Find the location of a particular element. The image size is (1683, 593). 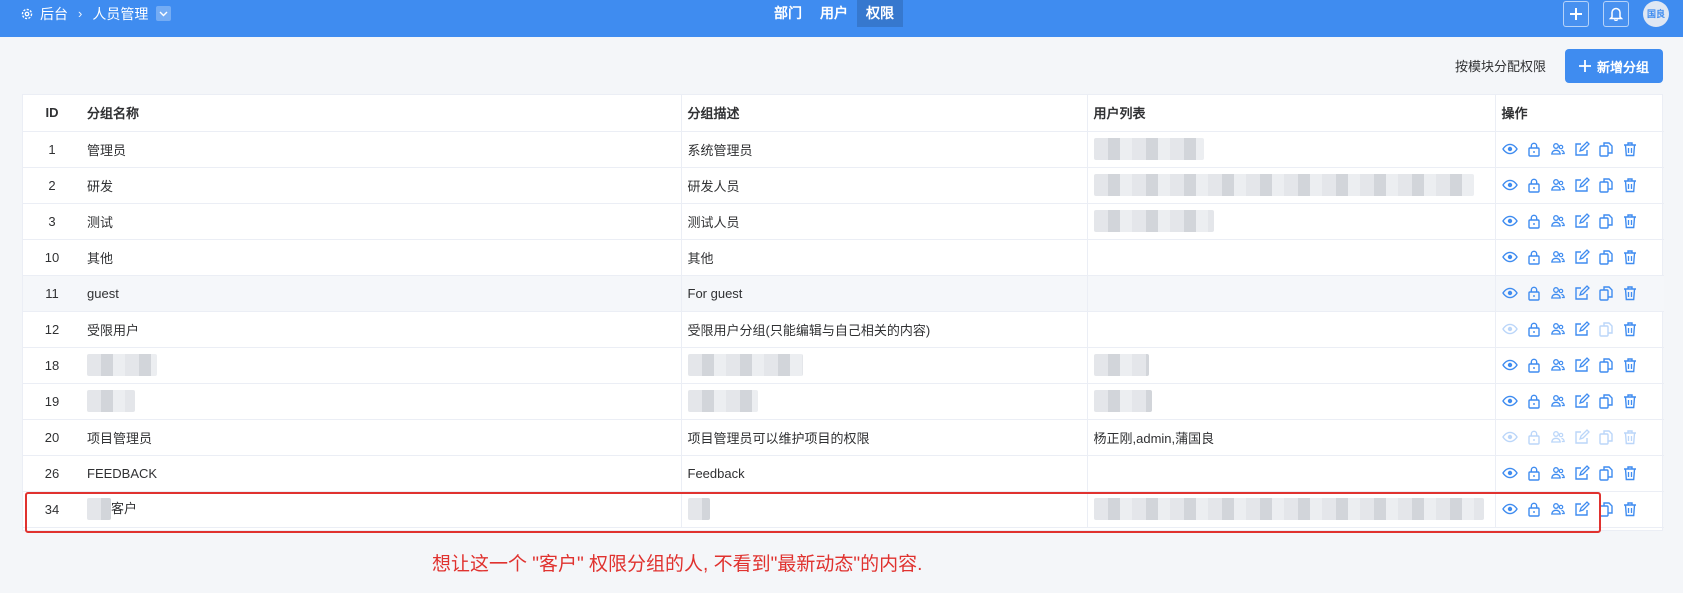

notification-button is located at coordinates (1616, 13).